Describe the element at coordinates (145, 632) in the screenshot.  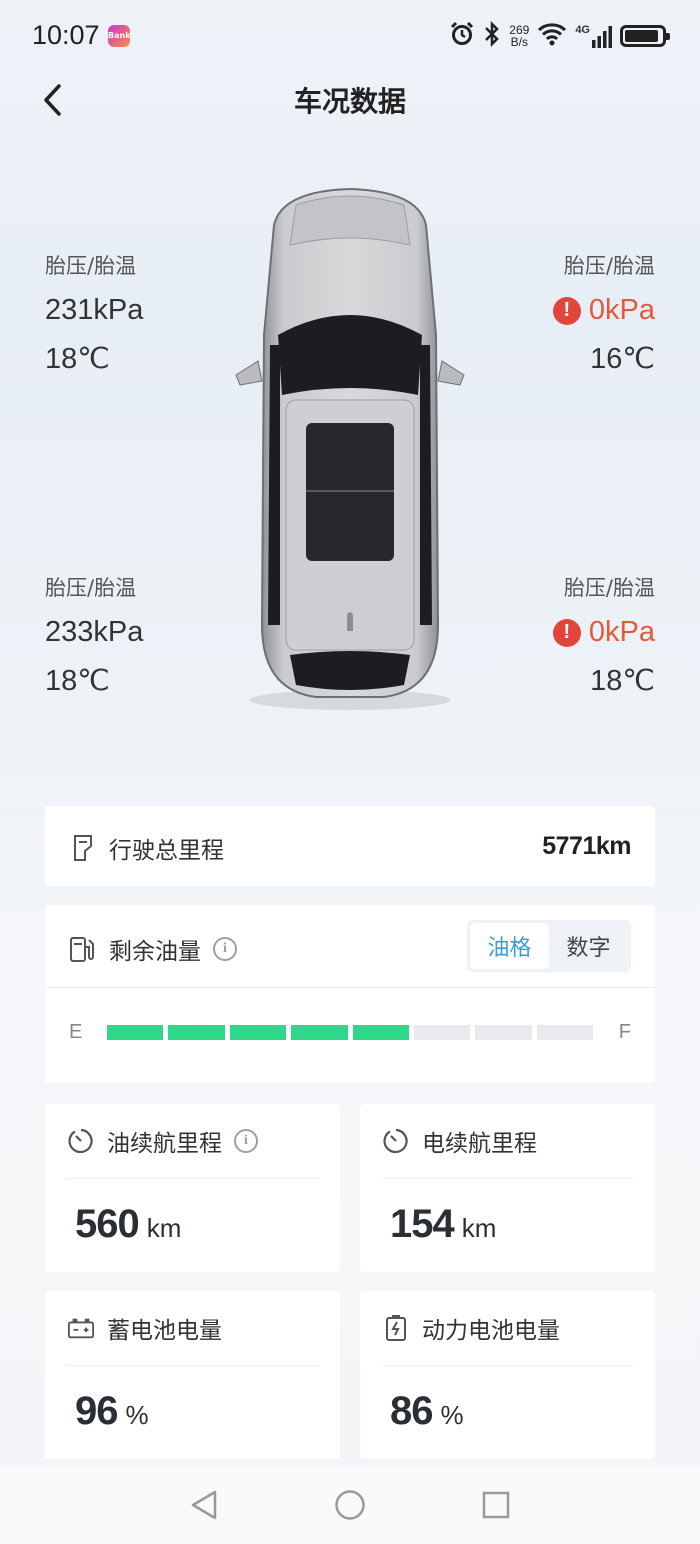
I see `tire-pressure: 233kPa` at that location.